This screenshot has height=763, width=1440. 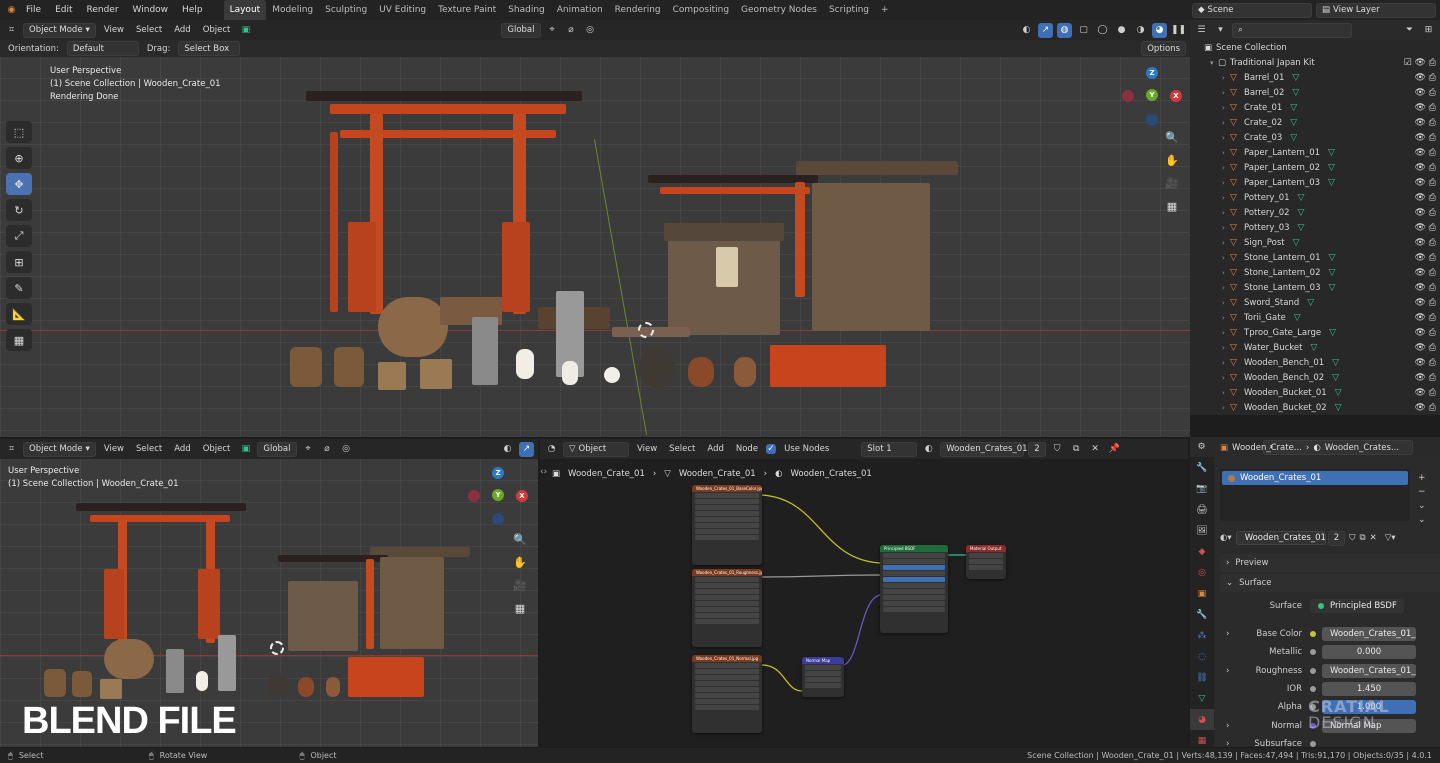 What do you see at coordinates (1315, 392) in the screenshot?
I see `outliner-item: › ▽ Wooden_Bucket_01 ▽ 👁 ⎙` at bounding box center [1315, 392].